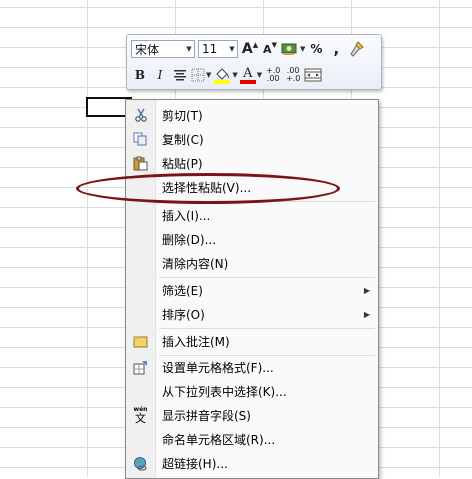 Image resolution: width=472 pixels, height=479 pixels. I want to click on menu-item-label: 粘贴(P), so click(182, 163).